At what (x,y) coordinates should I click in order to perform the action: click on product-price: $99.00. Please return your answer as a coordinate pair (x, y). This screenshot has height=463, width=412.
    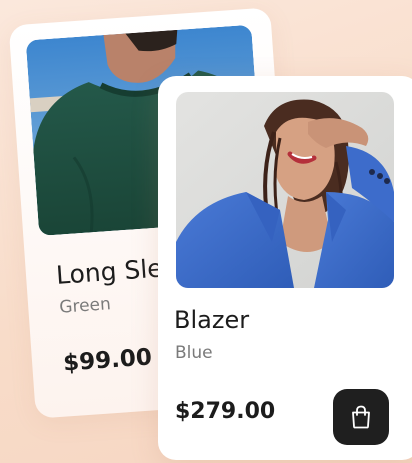
    Looking at the image, I should click on (107, 360).